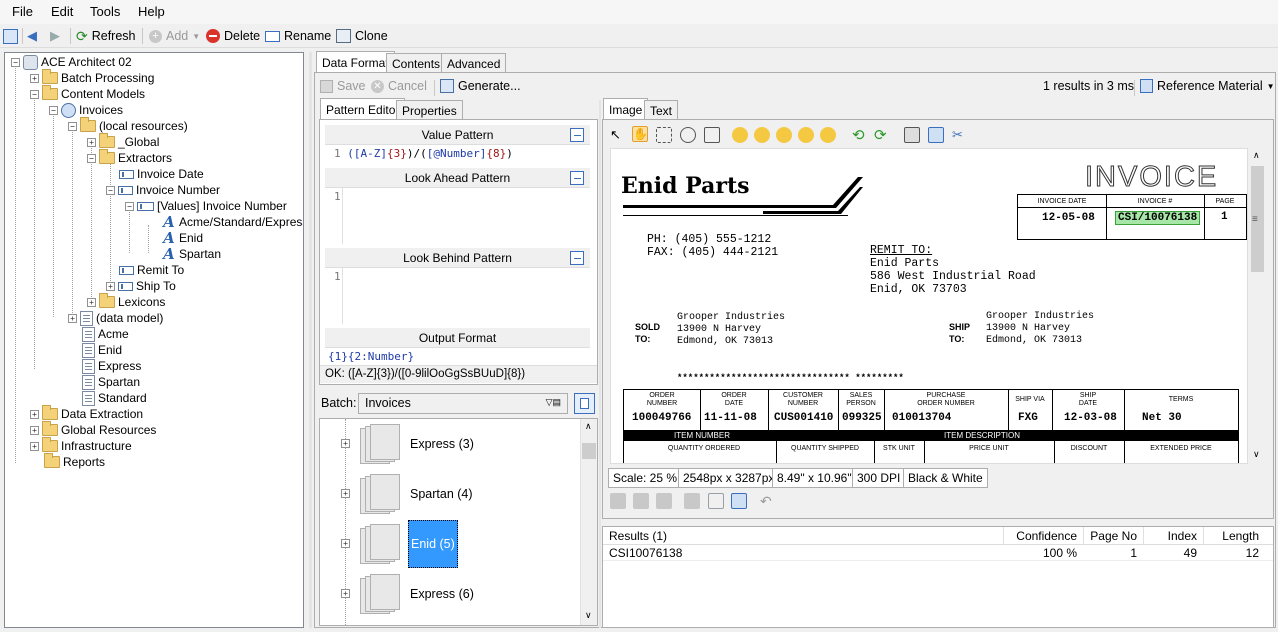  What do you see at coordinates (71, 62) in the screenshot?
I see `tree-node-root: − ACE Architect 02` at bounding box center [71, 62].